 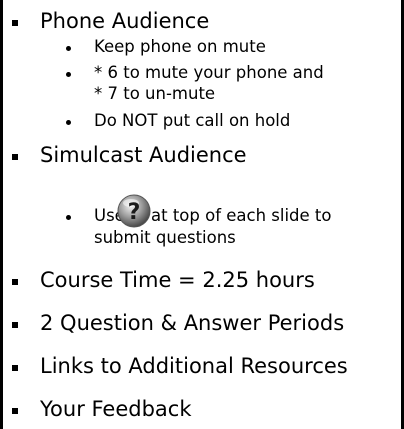 What do you see at coordinates (125, 21) in the screenshot?
I see `bullet-phone-audience: Phone Audience` at bounding box center [125, 21].